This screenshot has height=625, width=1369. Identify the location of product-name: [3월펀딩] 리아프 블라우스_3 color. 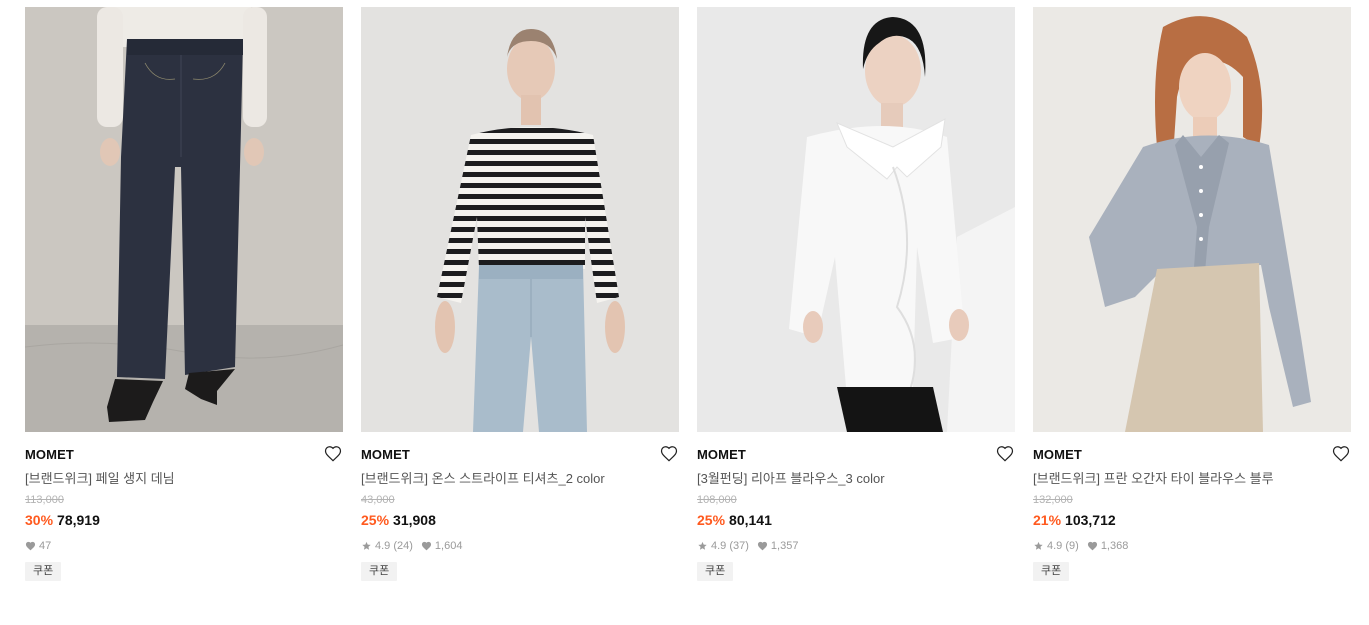
(856, 479).